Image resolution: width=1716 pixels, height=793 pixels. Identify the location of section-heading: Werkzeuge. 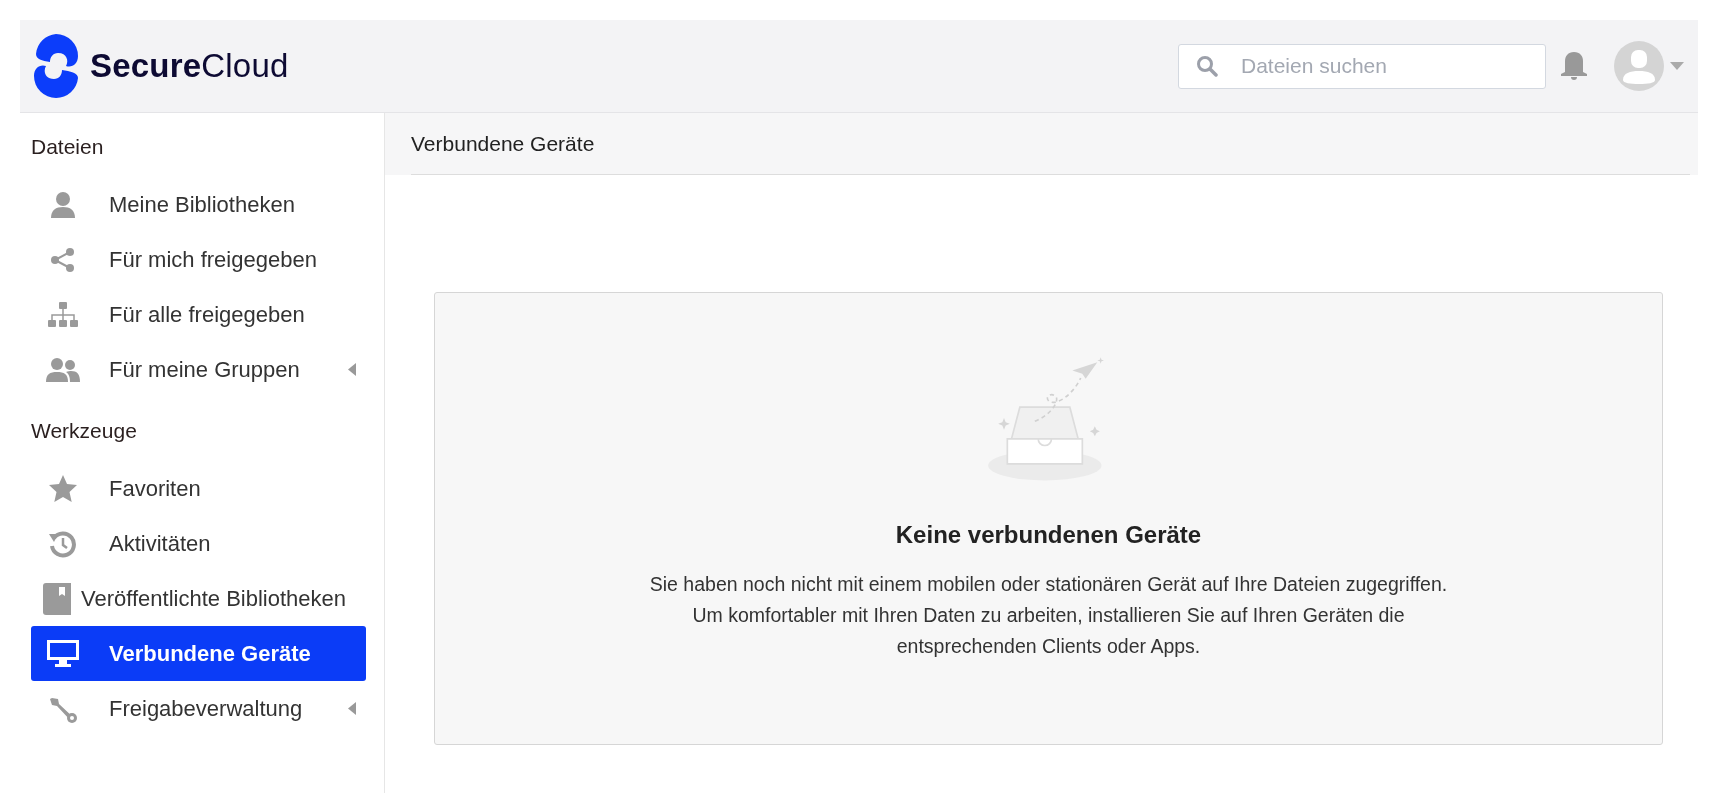
(84, 431).